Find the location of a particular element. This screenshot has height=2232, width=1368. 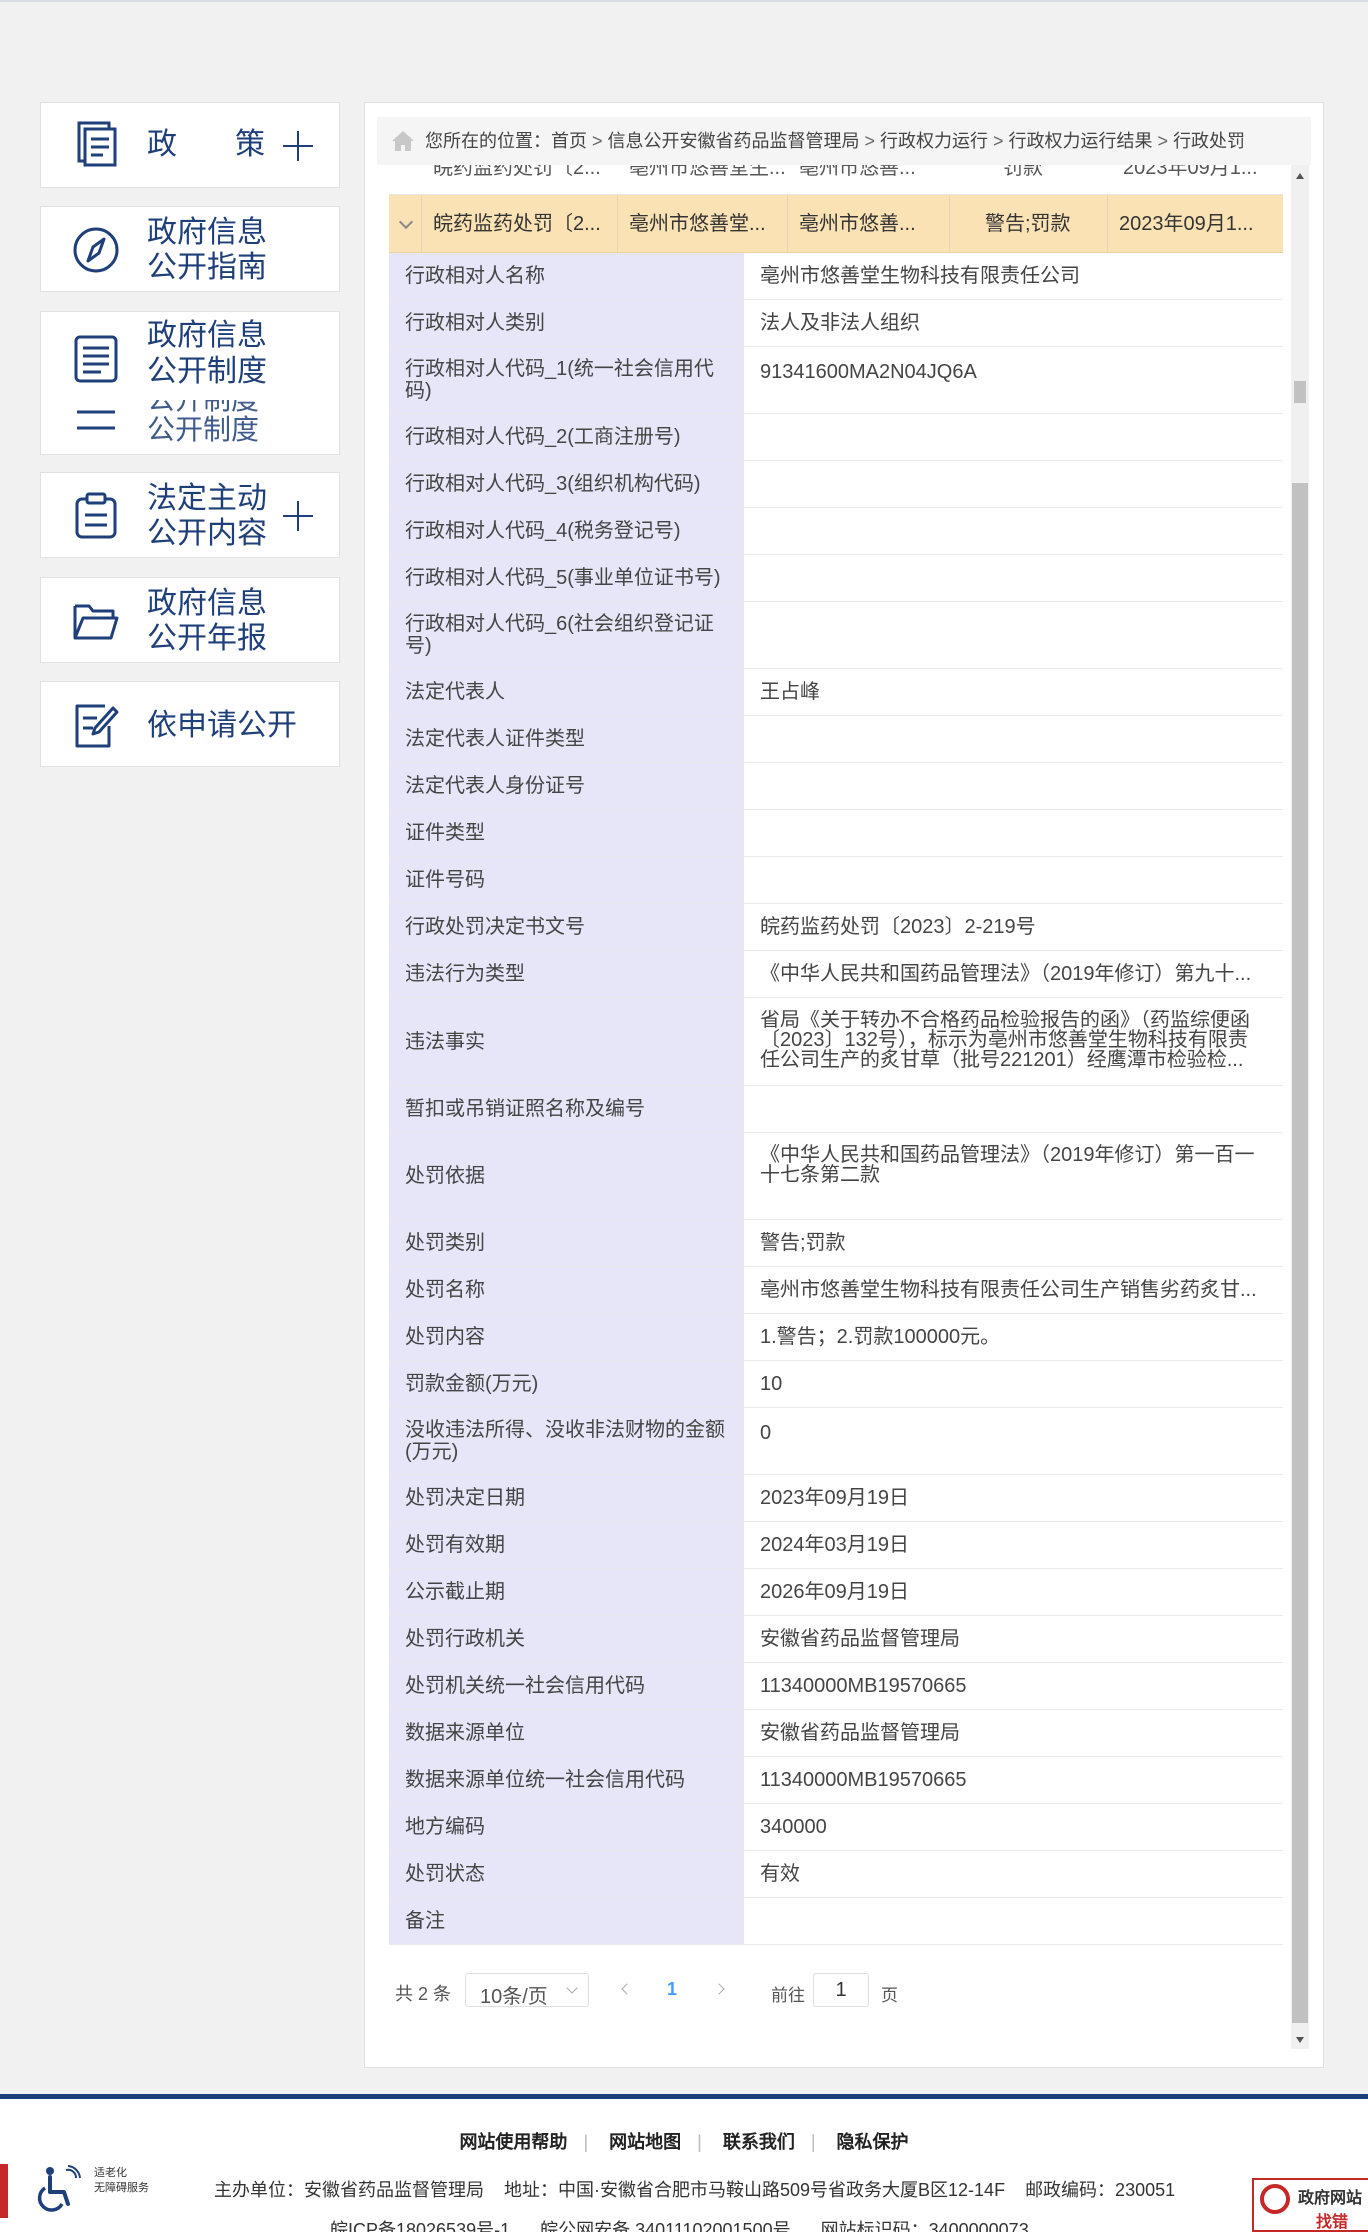

detail-label: 违法行为类型 is located at coordinates (566, 974).